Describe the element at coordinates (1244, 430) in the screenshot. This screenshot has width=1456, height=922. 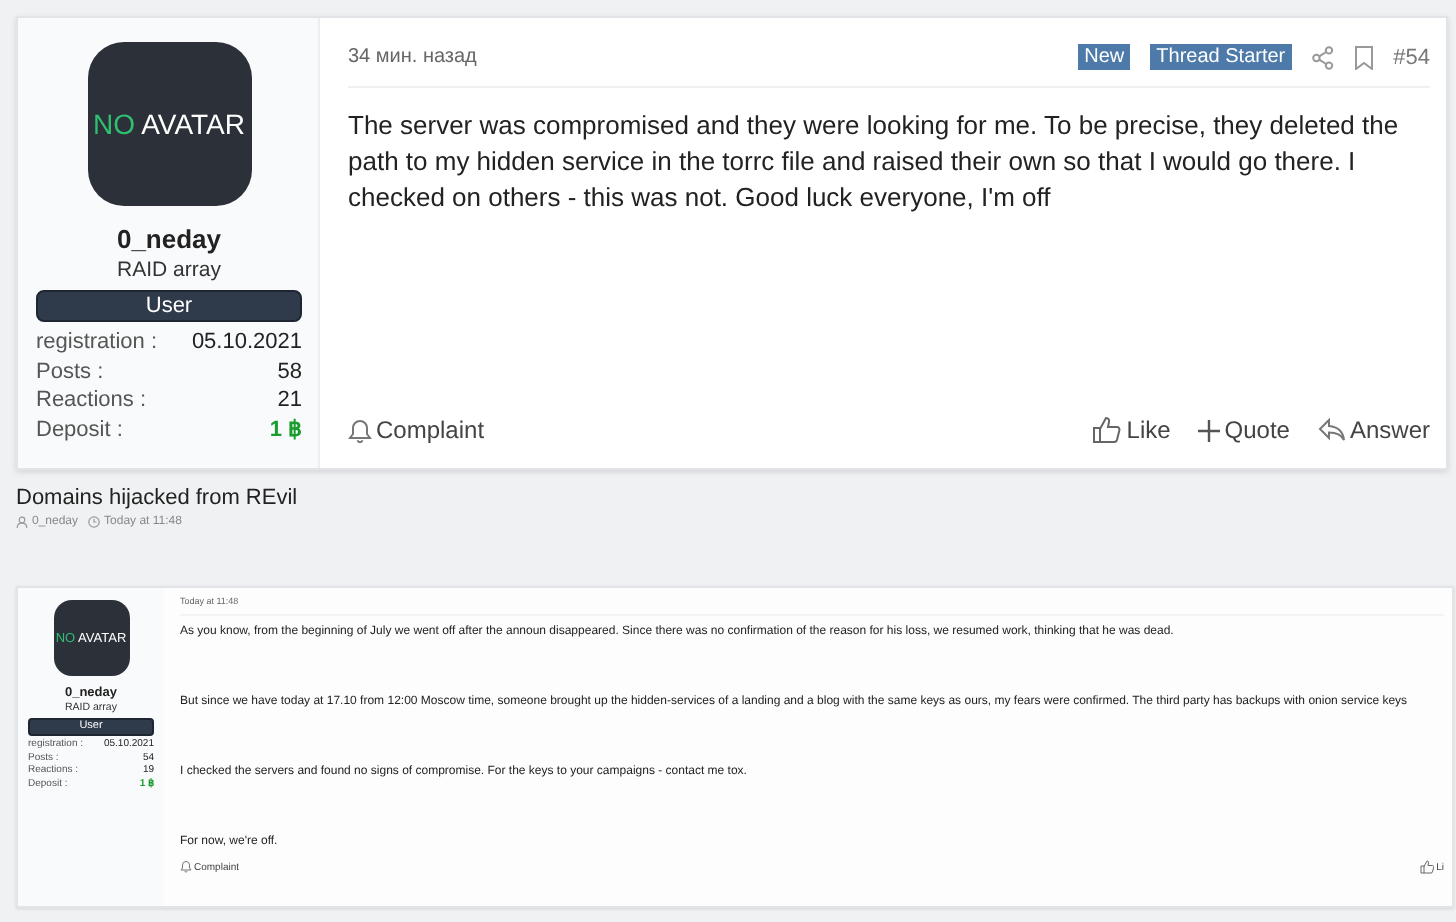
I see `quote-link: Quote` at that location.